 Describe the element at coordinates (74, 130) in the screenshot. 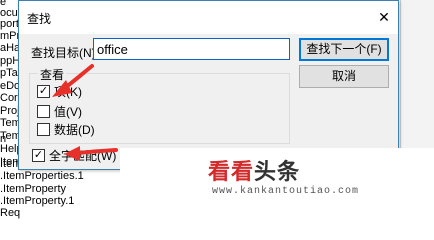

I see `data-label: 数据(D)` at that location.